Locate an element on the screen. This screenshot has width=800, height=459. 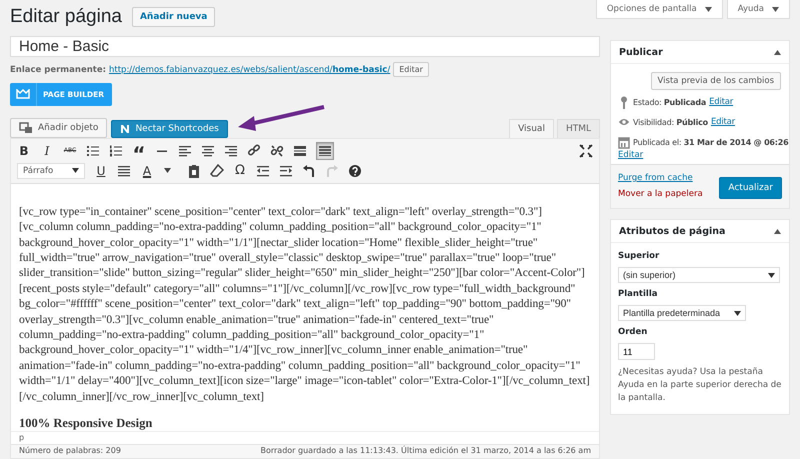
parent-label: Superior is located at coordinates (639, 256).